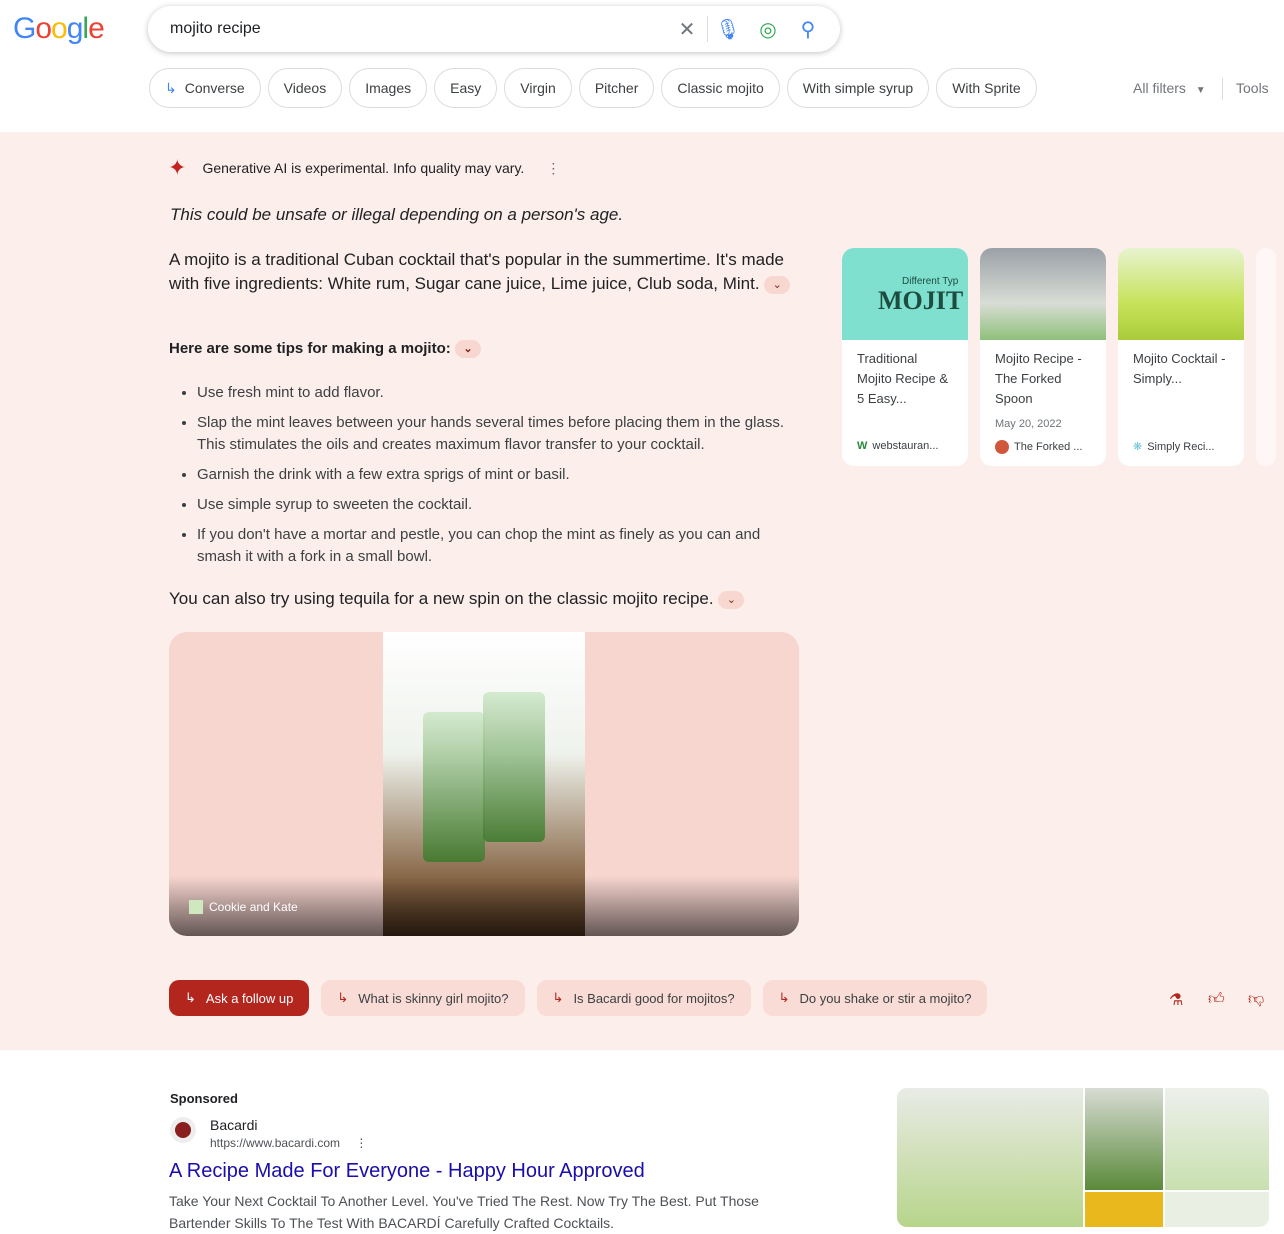 The height and width of the screenshot is (1234, 1284). What do you see at coordinates (305, 88) in the screenshot?
I see `chip-videos: Videos` at bounding box center [305, 88].